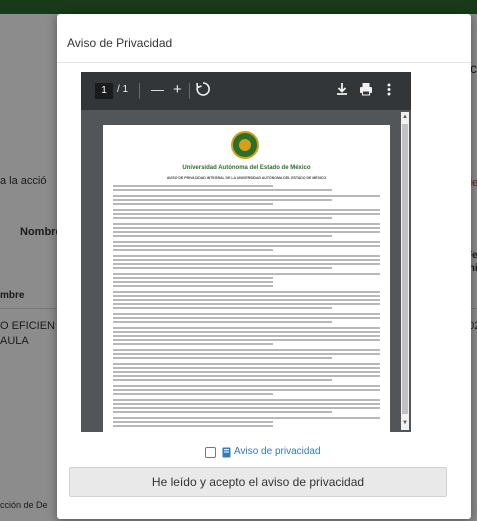  What do you see at coordinates (246, 91) in the screenshot?
I see `pdf-toolbar: 1 / 1 — +` at bounding box center [246, 91].